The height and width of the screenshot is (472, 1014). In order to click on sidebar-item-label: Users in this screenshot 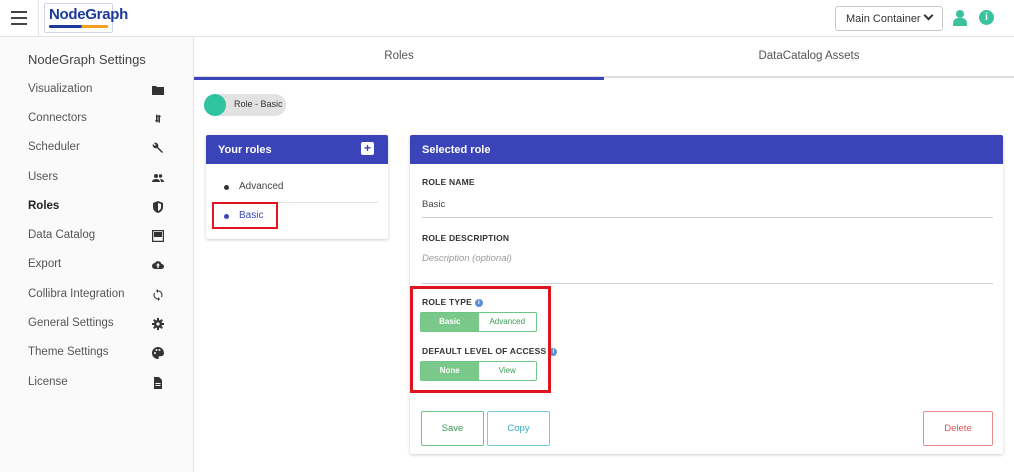, I will do `click(43, 177)`.